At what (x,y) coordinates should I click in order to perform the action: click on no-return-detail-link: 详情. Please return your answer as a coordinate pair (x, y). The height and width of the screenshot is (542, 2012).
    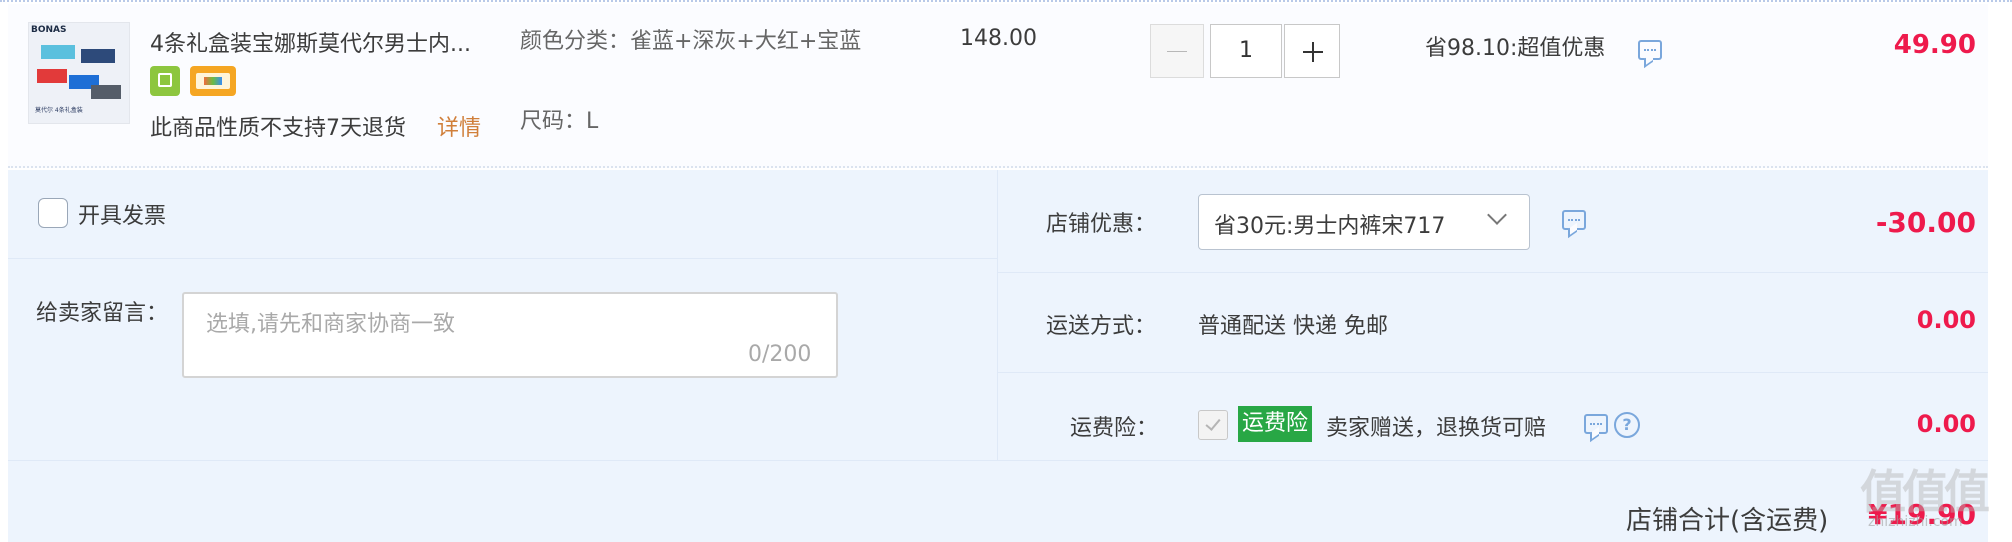
    Looking at the image, I should click on (459, 126).